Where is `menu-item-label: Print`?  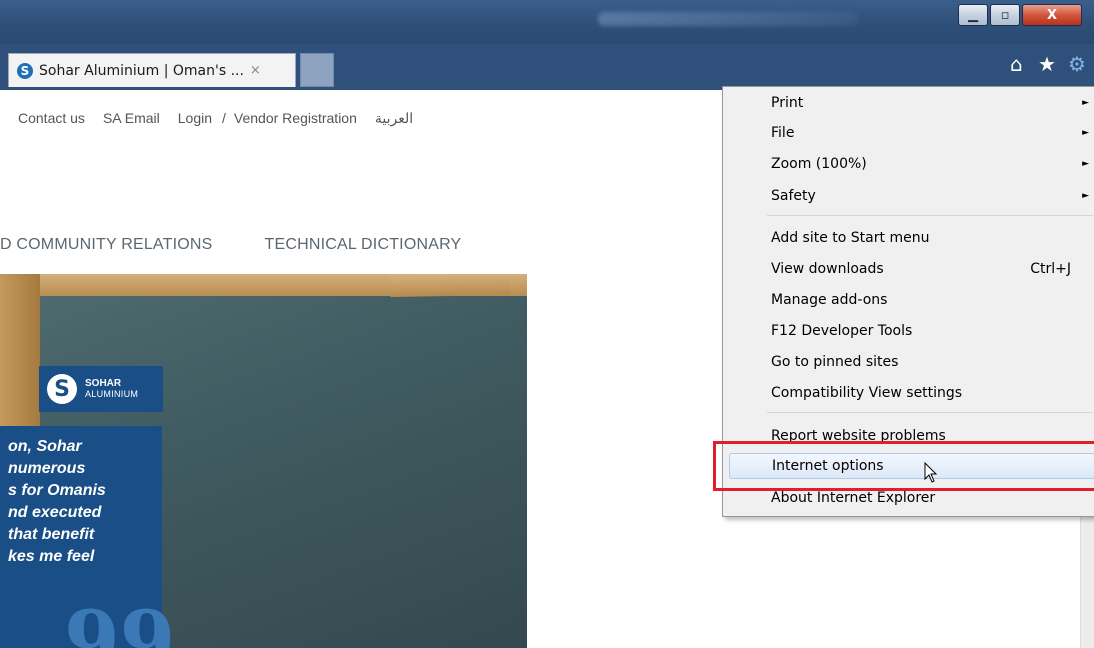 menu-item-label: Print is located at coordinates (787, 103).